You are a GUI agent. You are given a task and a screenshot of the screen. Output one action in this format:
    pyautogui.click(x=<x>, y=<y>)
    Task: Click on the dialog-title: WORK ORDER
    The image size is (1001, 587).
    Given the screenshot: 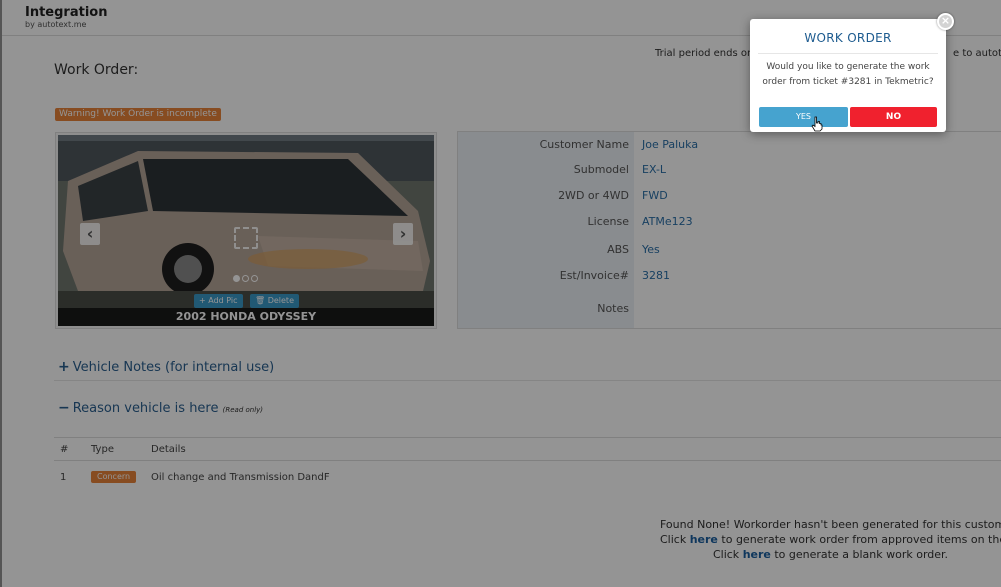 What is the action you would take?
    pyautogui.click(x=848, y=38)
    